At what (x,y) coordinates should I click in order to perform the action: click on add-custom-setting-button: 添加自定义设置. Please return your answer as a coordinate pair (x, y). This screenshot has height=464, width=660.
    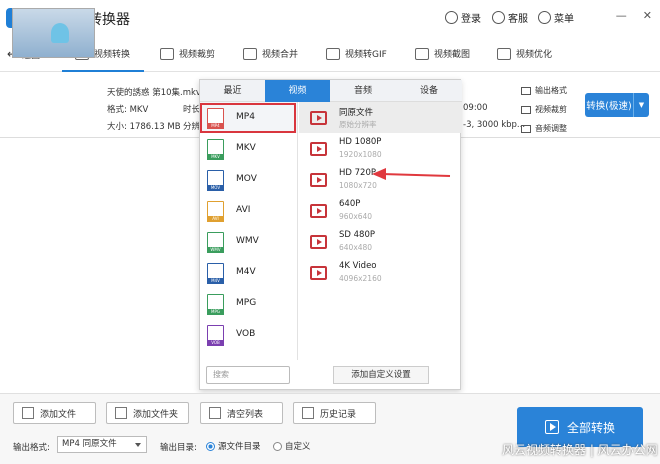
    Looking at the image, I should click on (381, 375).